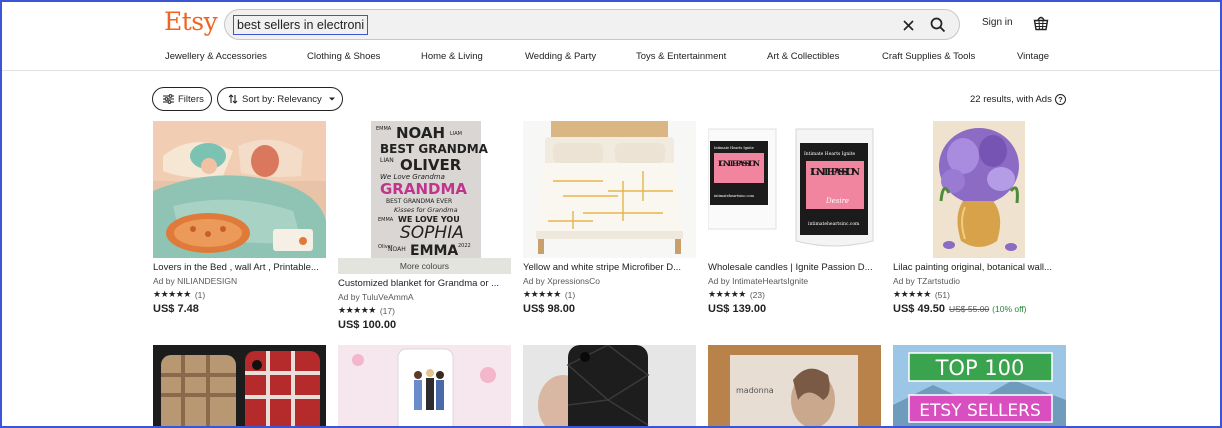  I want to click on listing-image-lovers, so click(239, 189).